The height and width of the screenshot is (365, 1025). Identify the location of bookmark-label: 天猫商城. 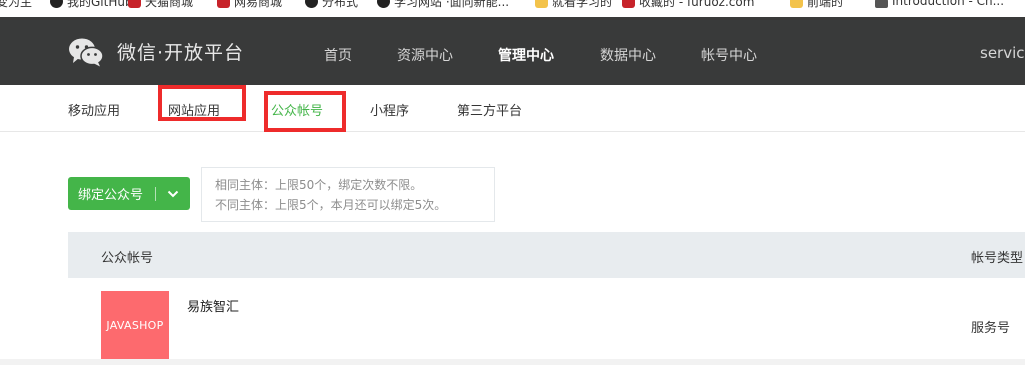
(169, 4).